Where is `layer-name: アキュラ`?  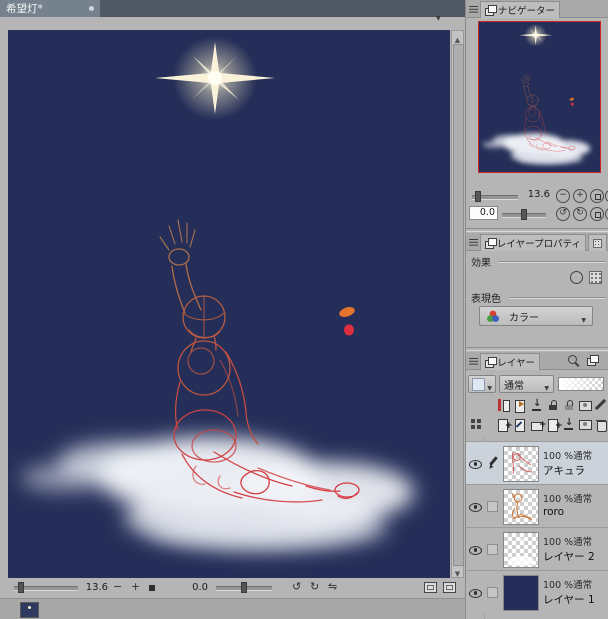
layer-name: アキュラ is located at coordinates (564, 471).